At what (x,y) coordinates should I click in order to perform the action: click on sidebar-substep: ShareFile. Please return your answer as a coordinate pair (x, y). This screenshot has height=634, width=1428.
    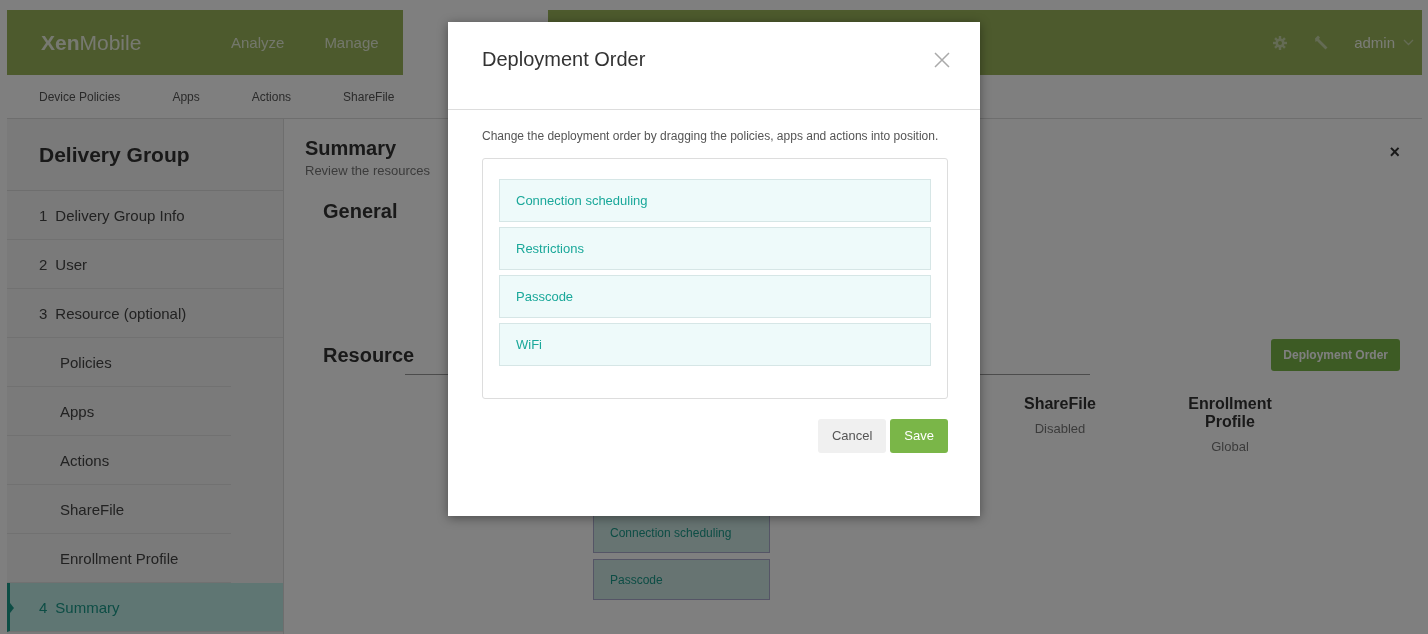
    Looking at the image, I should click on (119, 509).